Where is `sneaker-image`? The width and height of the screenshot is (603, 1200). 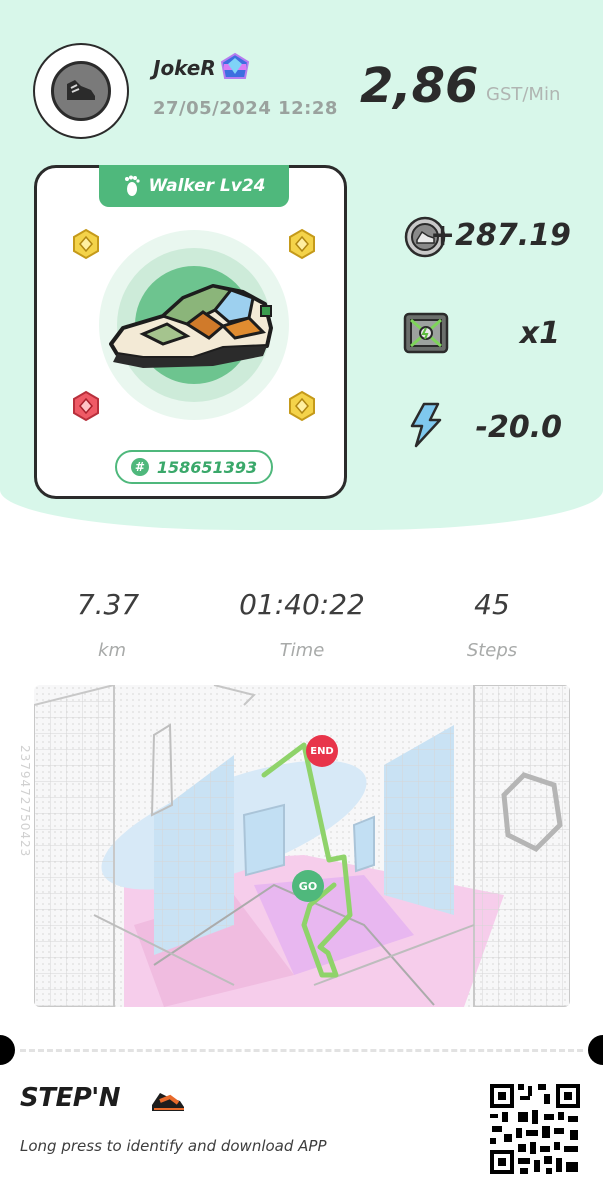
sneaker-image is located at coordinates (191, 326).